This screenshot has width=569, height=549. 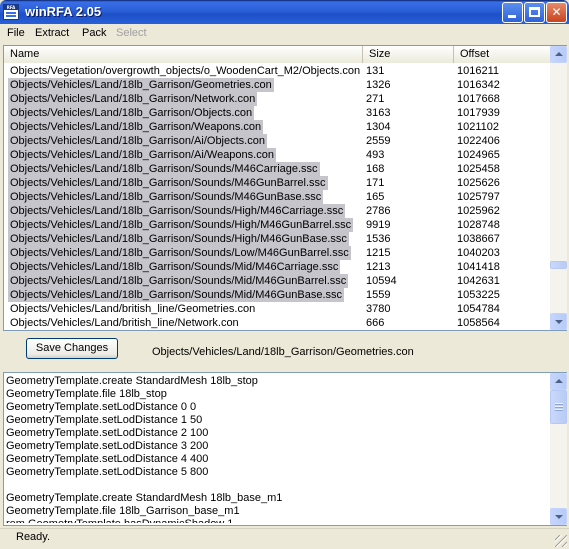 What do you see at coordinates (478, 295) in the screenshot?
I see `row-offset: 1053225` at bounding box center [478, 295].